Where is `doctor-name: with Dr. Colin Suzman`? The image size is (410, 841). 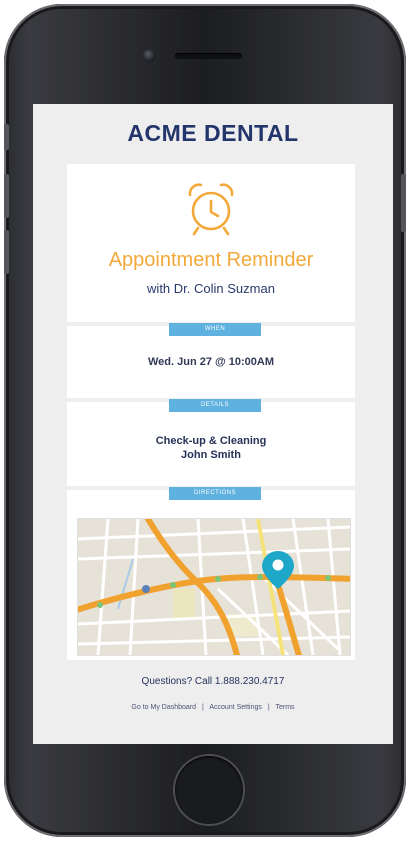
doctor-name: with Dr. Colin Suzman is located at coordinates (211, 288).